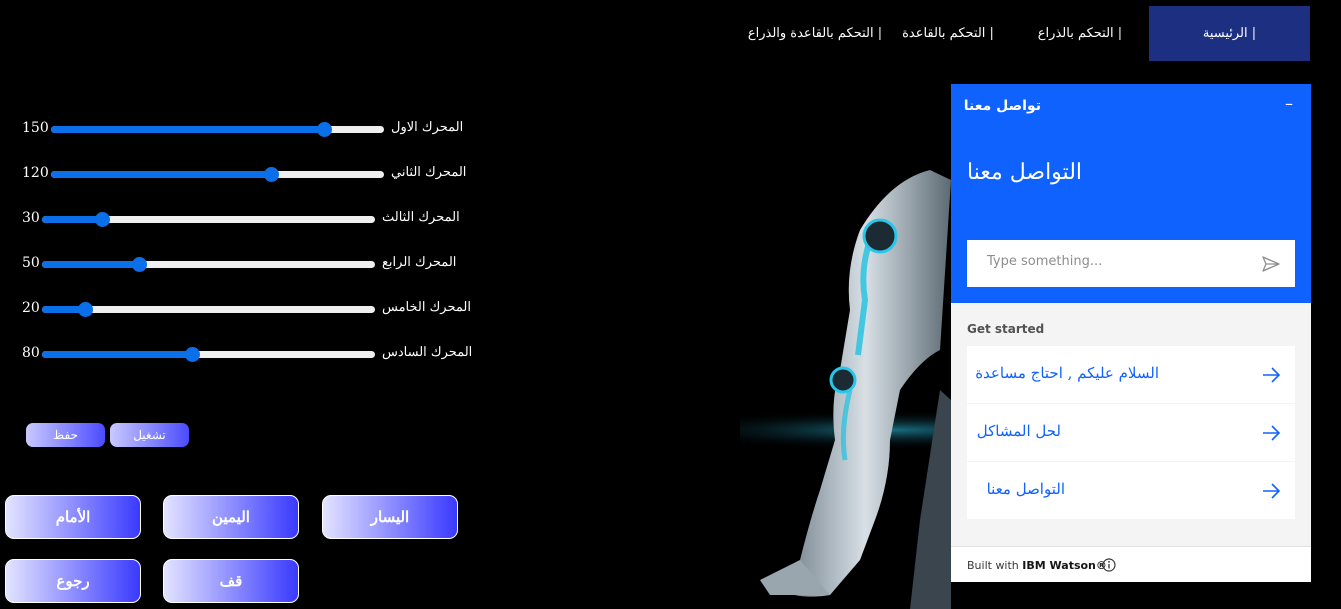  I want to click on chat-input, so click(1117, 261).